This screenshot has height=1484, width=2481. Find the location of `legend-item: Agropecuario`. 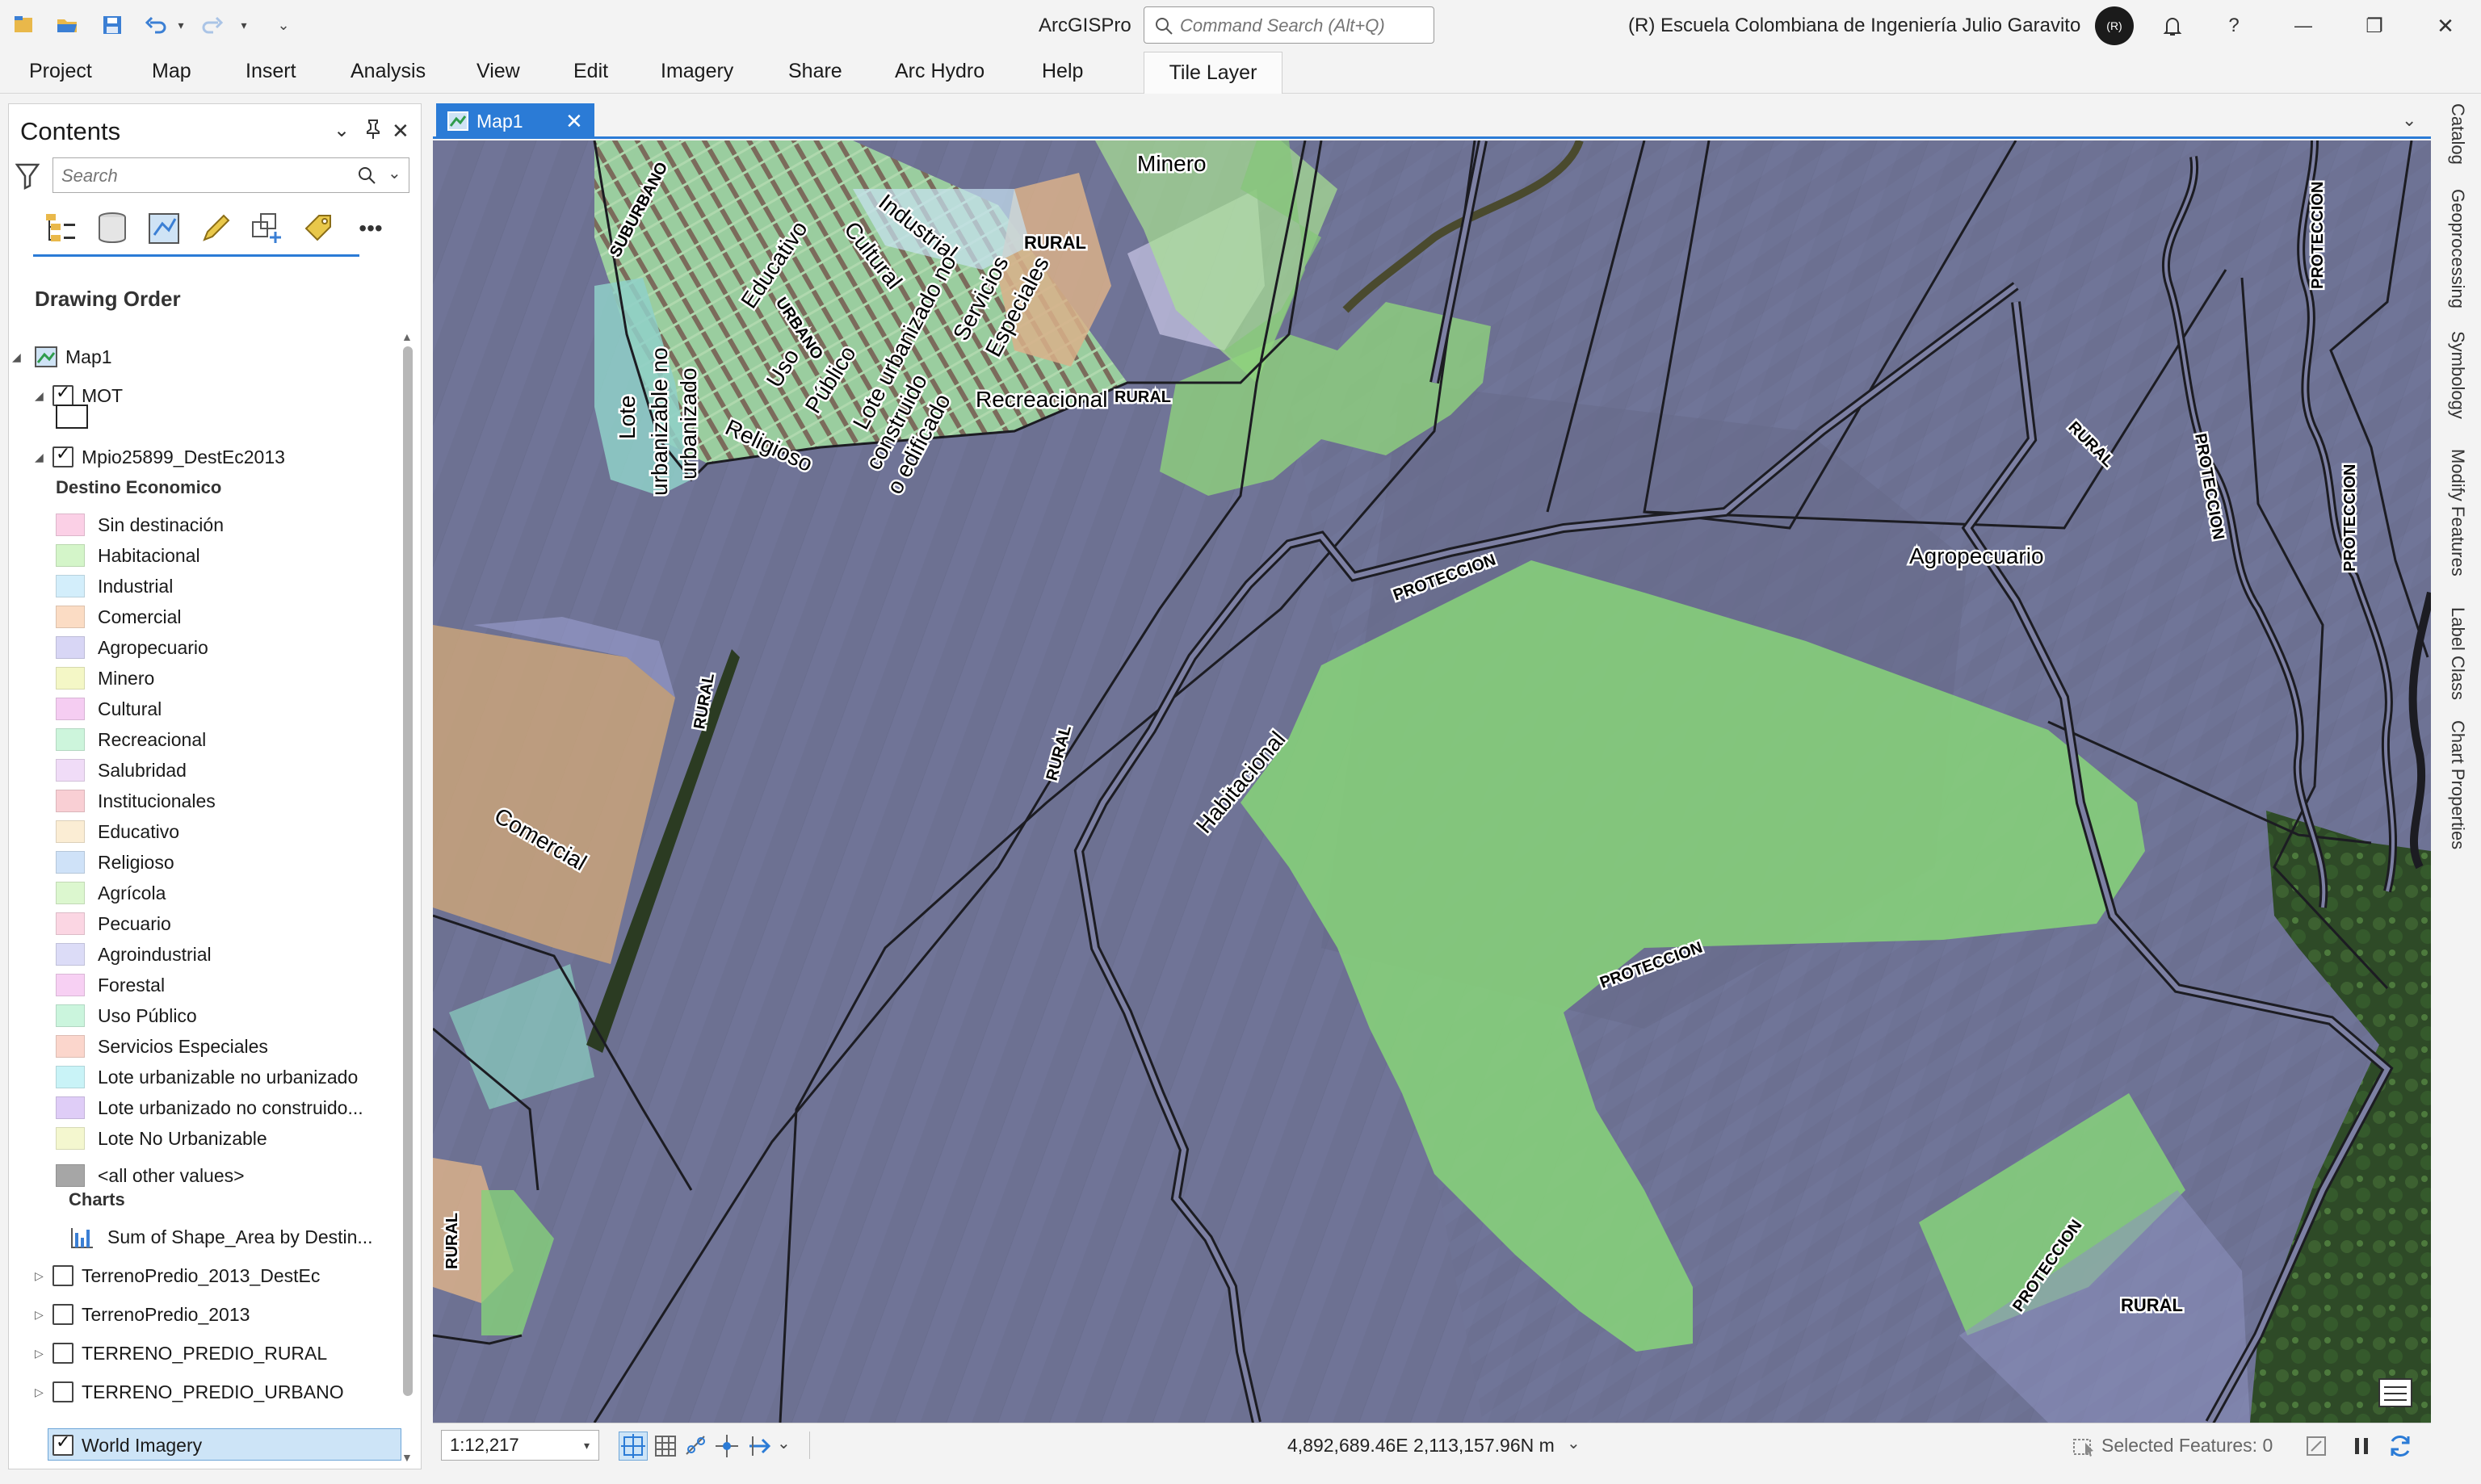

legend-item: Agropecuario is located at coordinates (153, 647).